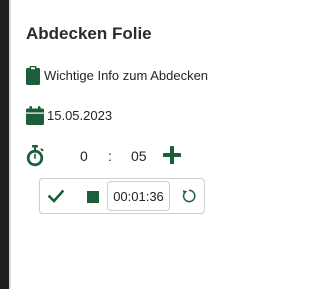 Image resolution: width=320 pixels, height=289 pixels. What do you see at coordinates (56, 196) in the screenshot?
I see `check-icon` at bounding box center [56, 196].